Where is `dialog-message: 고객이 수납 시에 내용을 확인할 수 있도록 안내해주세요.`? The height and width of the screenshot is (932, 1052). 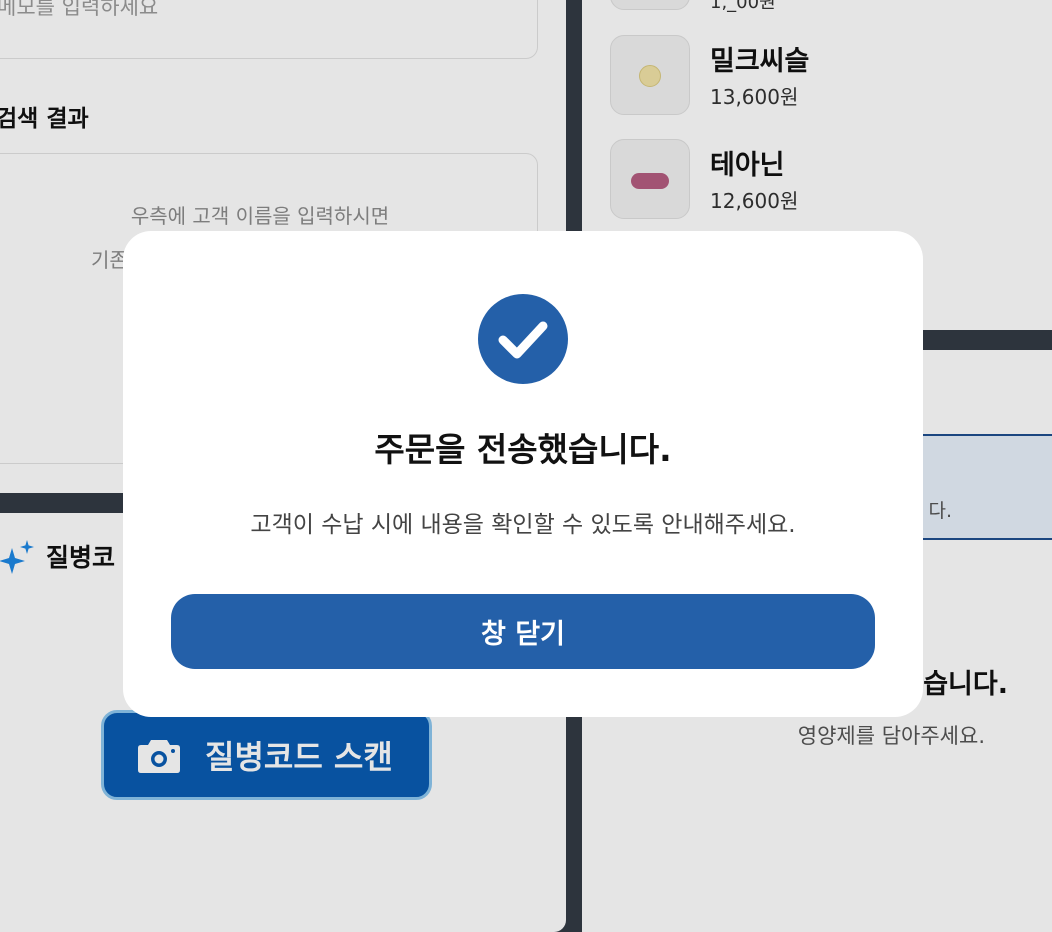 dialog-message: 고객이 수납 시에 내용을 확인할 수 있도록 안내해주세요. is located at coordinates (523, 525).